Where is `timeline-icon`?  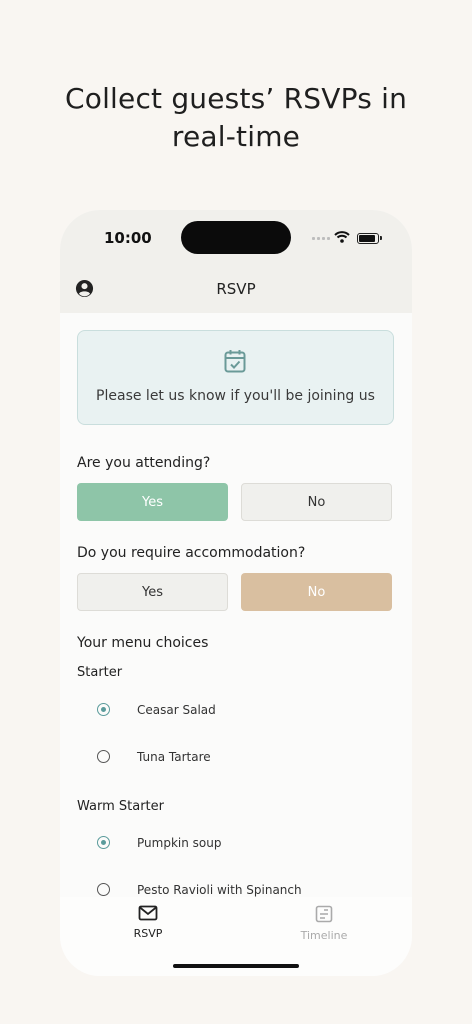 timeline-icon is located at coordinates (324, 914).